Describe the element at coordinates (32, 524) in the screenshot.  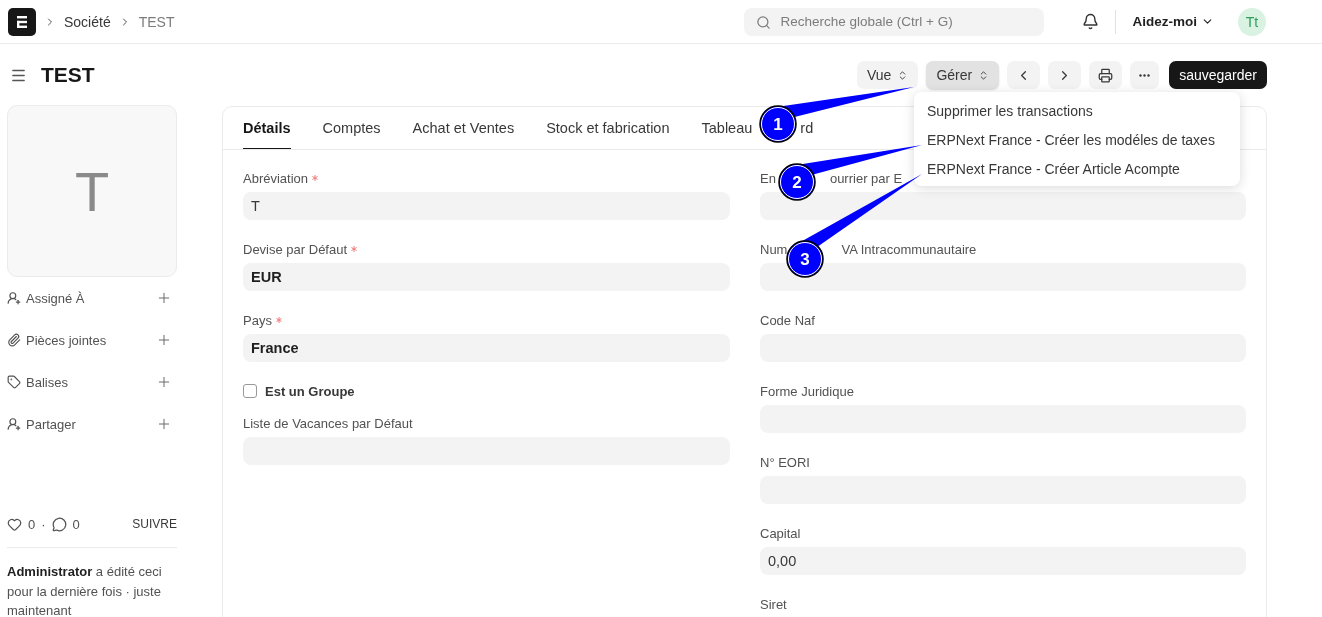
I see `like-count: 0` at that location.